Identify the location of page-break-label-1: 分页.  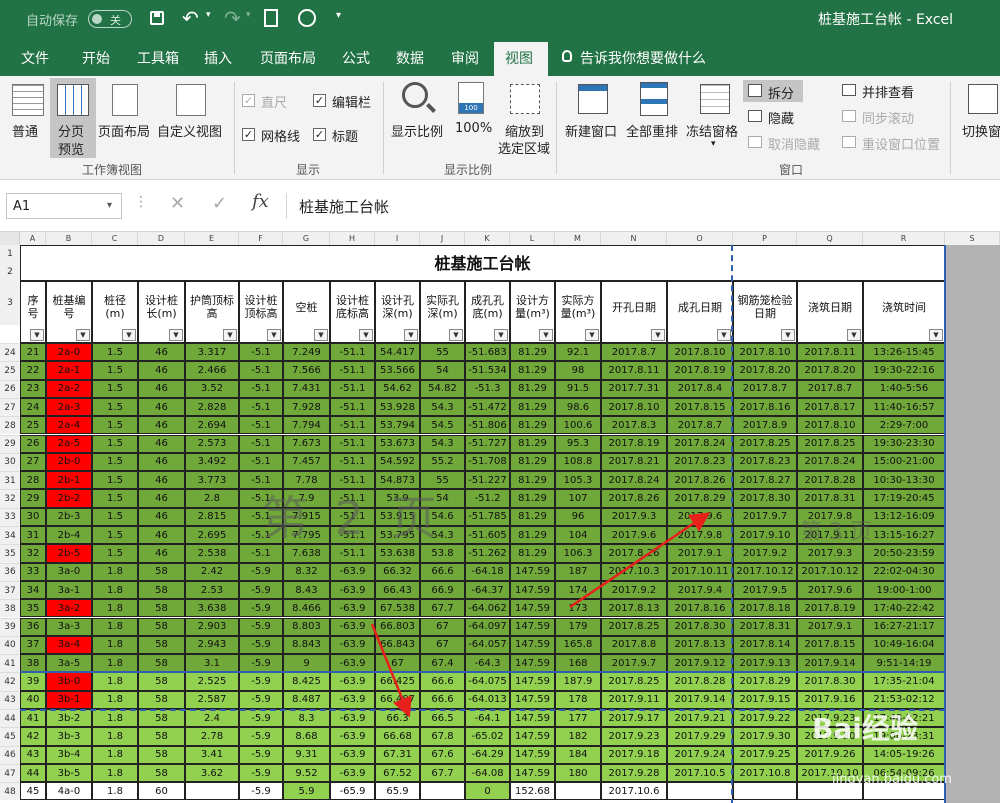
(71, 132).